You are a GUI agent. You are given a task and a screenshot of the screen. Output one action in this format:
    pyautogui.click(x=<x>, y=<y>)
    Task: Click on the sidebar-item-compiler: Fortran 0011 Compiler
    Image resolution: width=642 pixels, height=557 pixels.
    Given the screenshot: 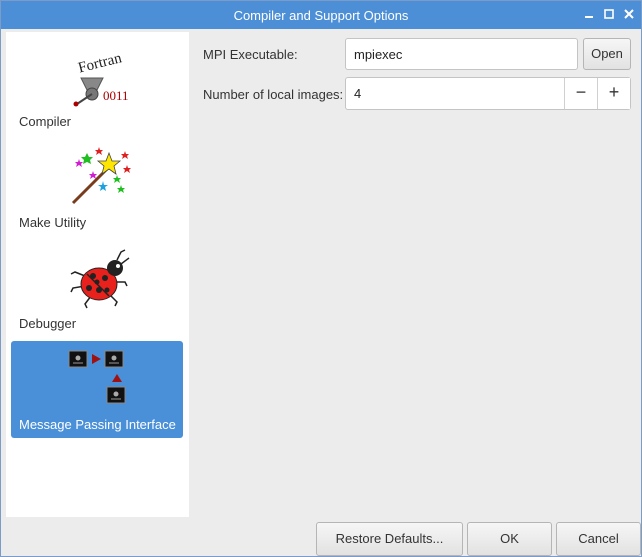 What is the action you would take?
    pyautogui.click(x=97, y=86)
    